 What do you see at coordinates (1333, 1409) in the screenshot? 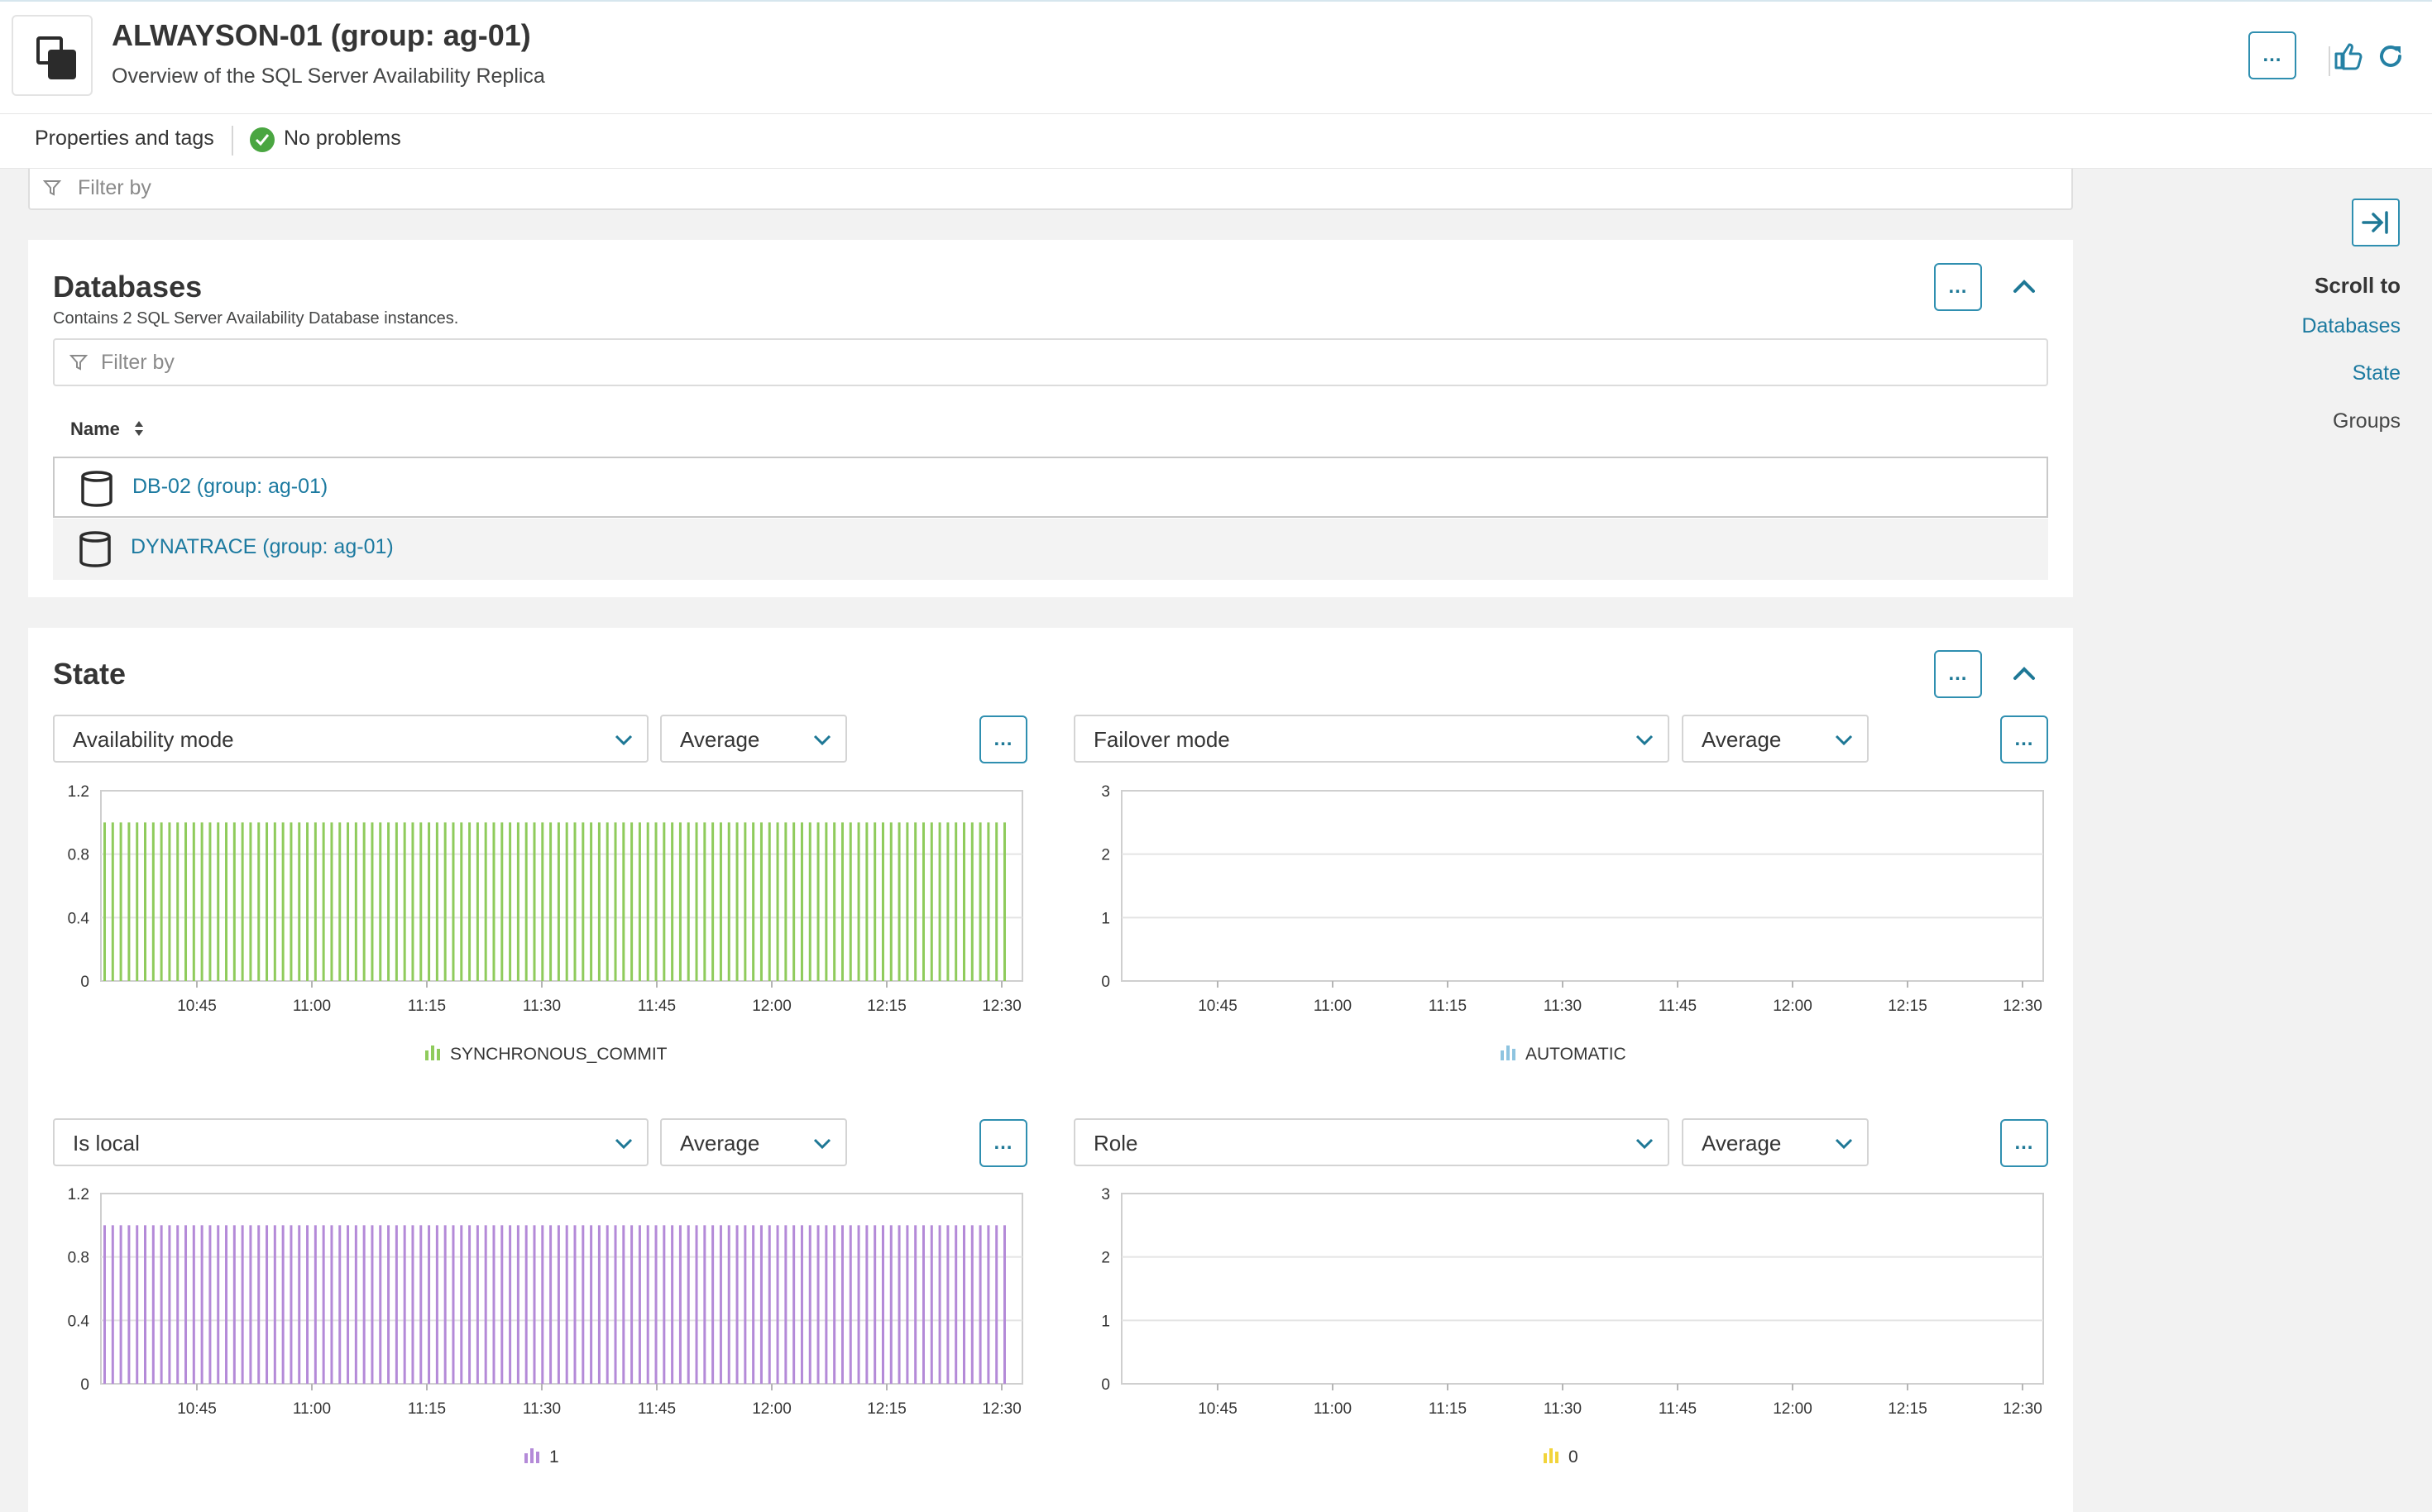
I see `x-tick-label: 11:00` at bounding box center [1333, 1409].